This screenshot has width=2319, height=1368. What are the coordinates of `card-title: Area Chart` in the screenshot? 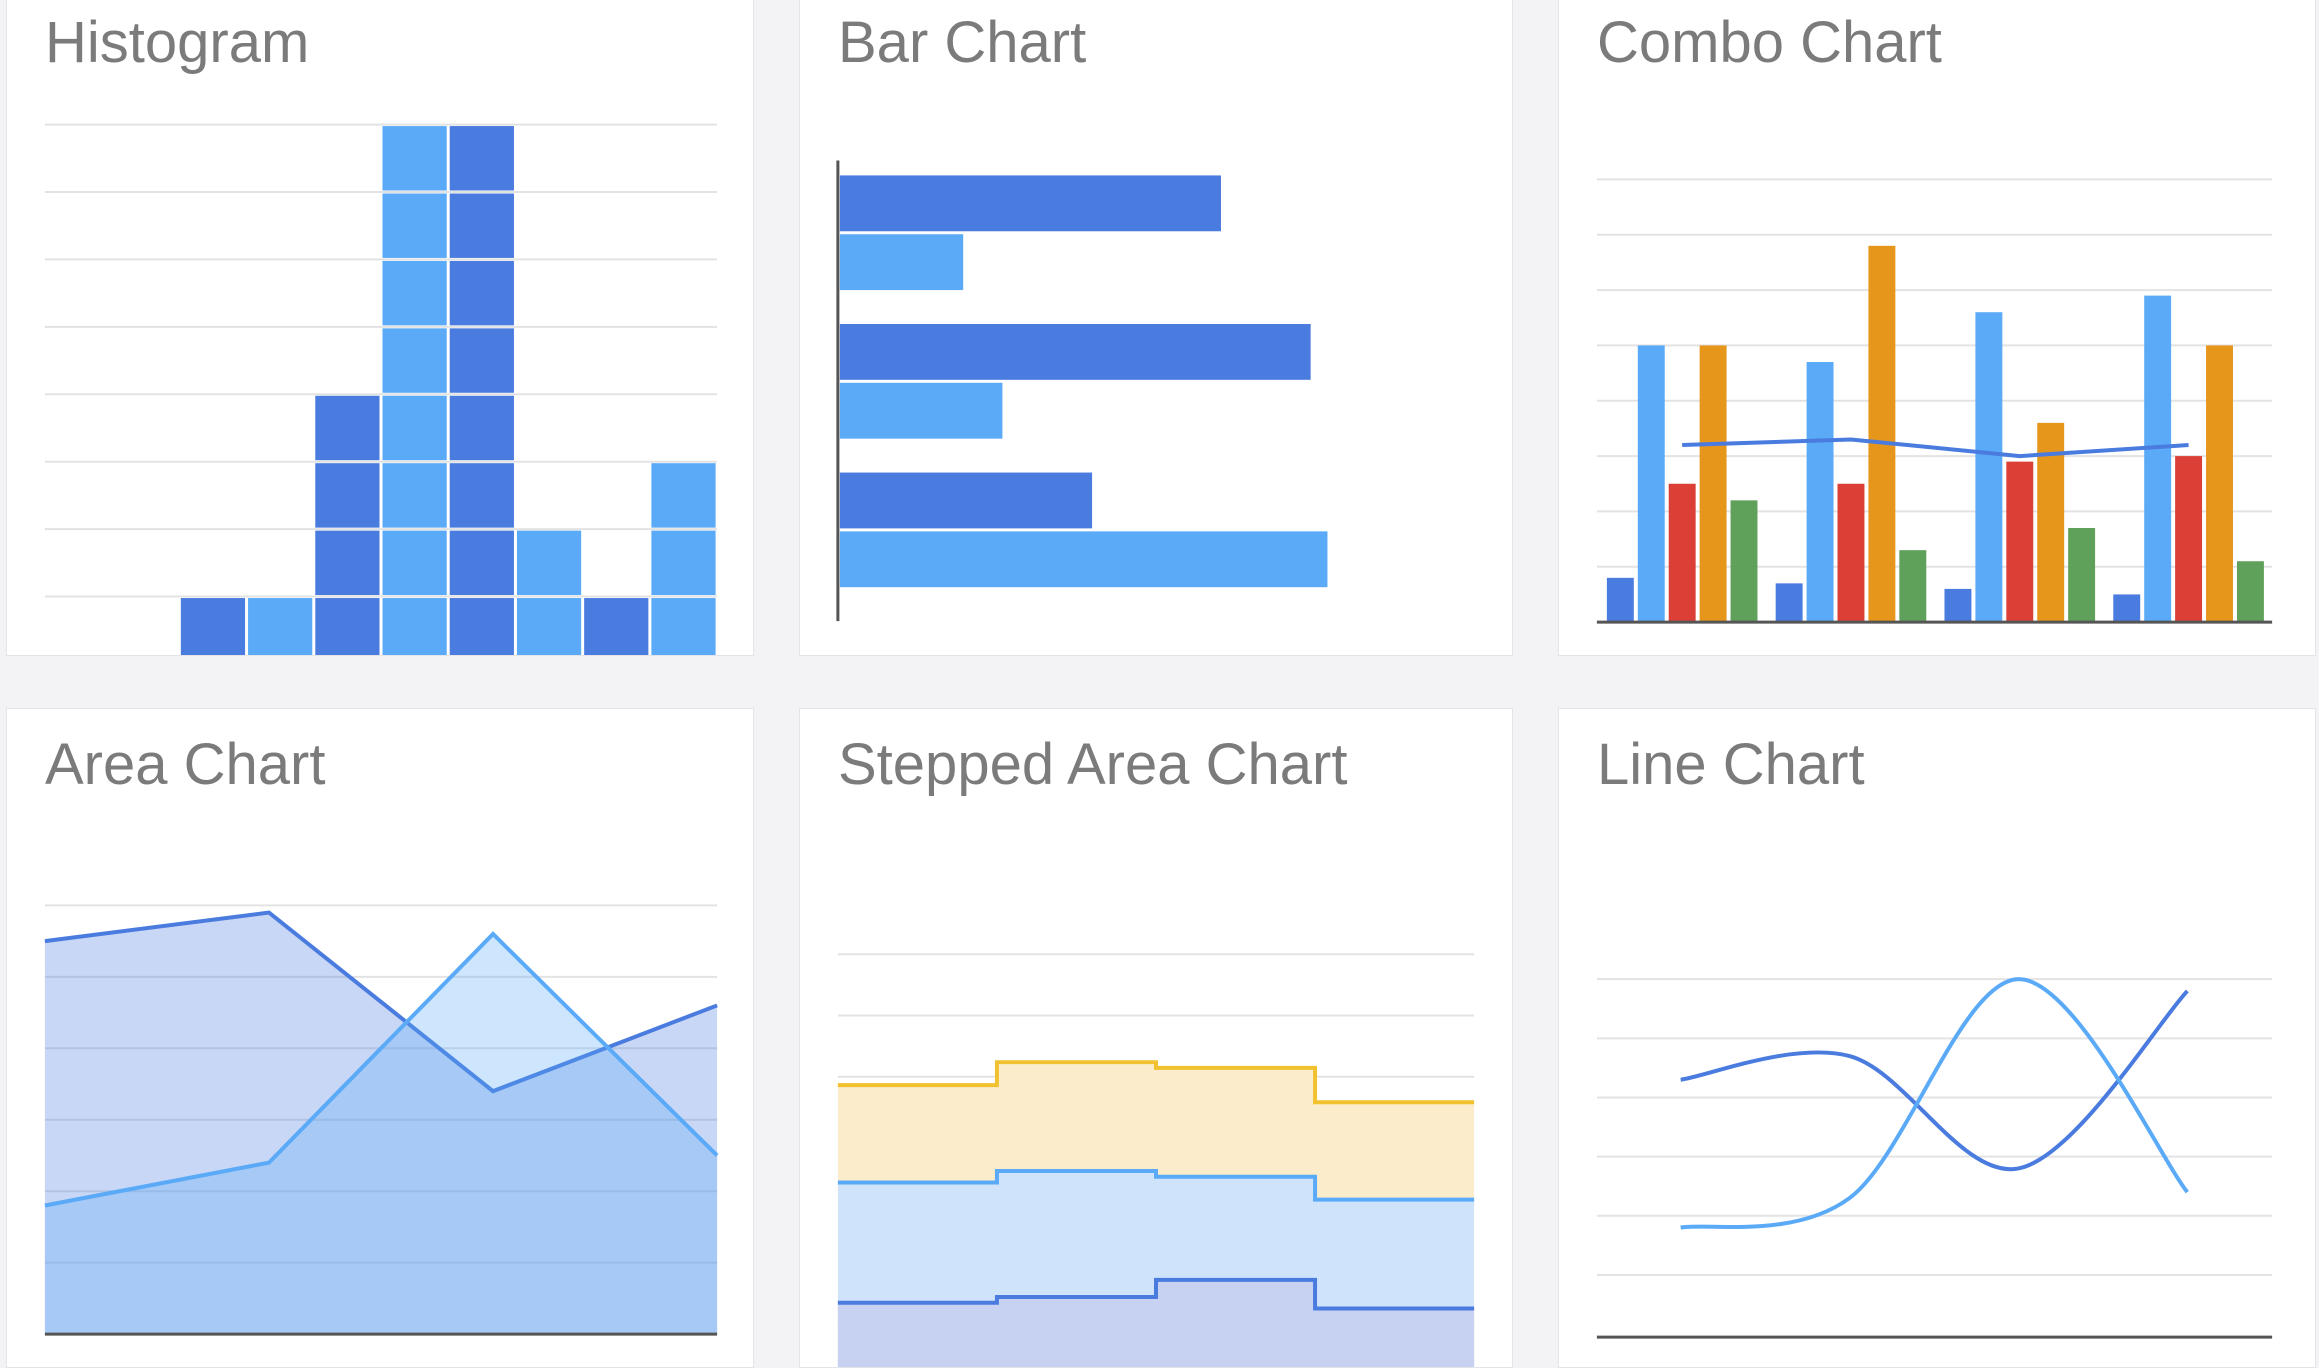 It's located at (185, 764).